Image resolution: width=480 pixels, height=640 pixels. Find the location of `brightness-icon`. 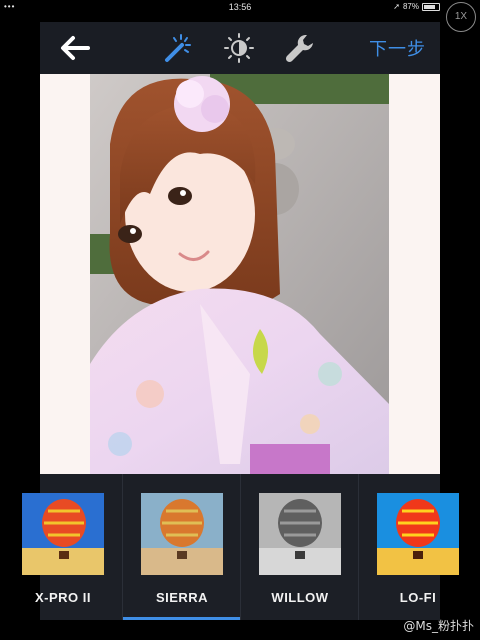

brightness-icon is located at coordinates (239, 48).